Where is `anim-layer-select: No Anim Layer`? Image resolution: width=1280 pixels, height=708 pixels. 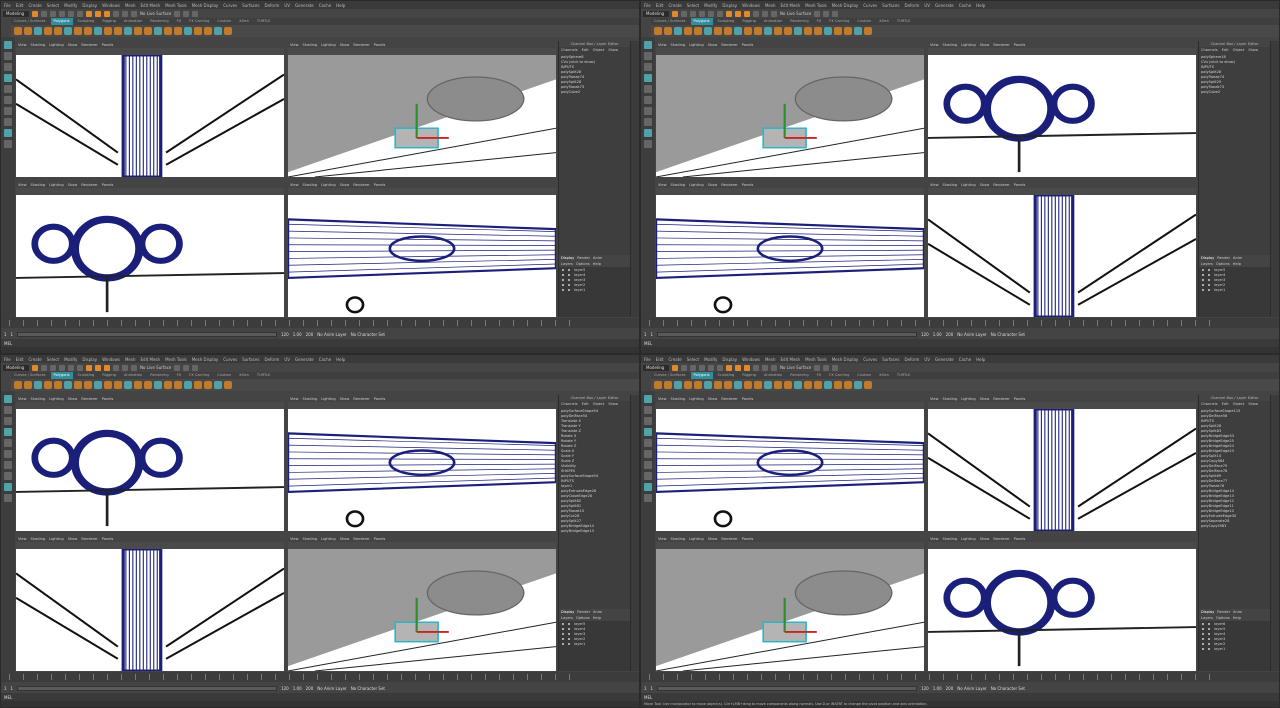
anim-layer-select: No Anim Layer is located at coordinates (331, 334).